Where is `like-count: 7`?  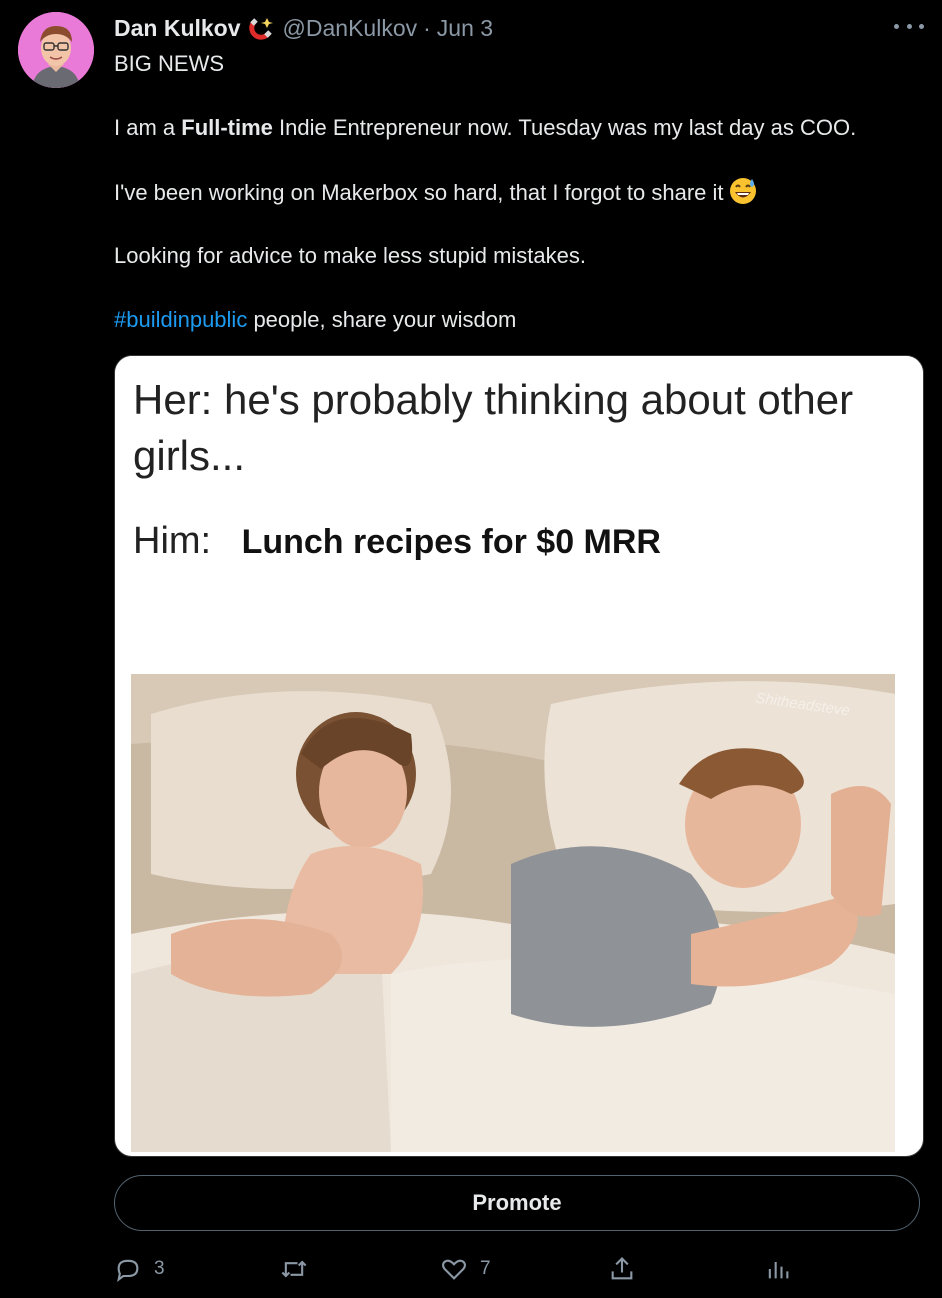 like-count: 7 is located at coordinates (485, 1268).